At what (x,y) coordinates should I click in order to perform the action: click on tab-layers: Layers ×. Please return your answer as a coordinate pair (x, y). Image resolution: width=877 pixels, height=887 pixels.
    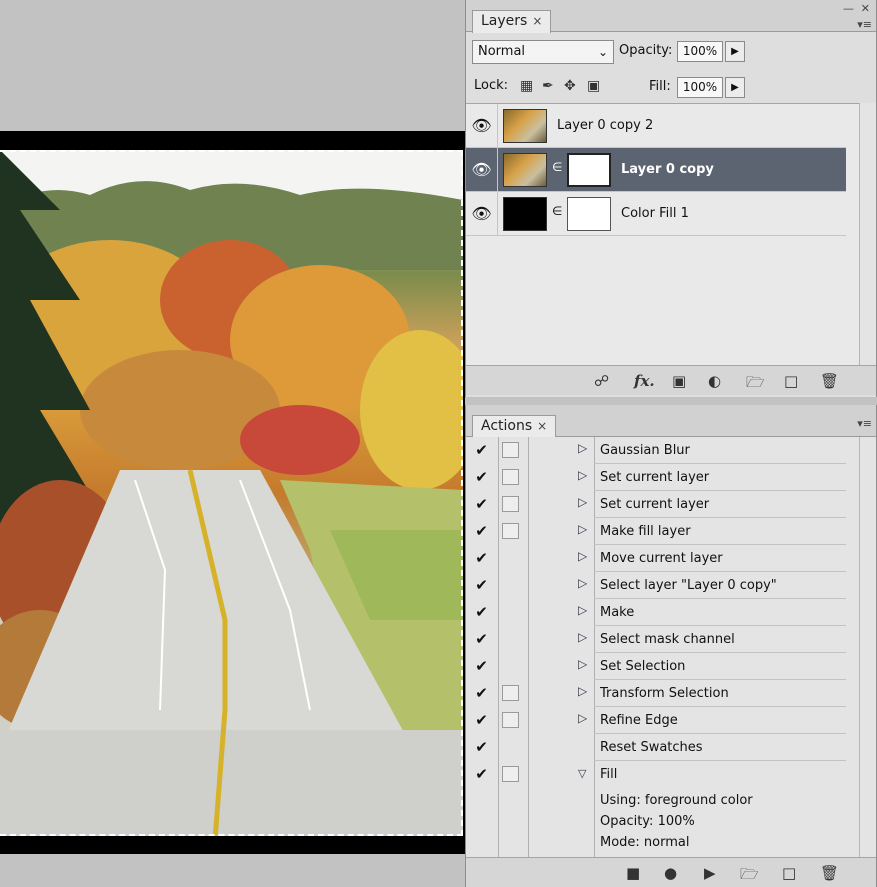
    Looking at the image, I should click on (512, 21).